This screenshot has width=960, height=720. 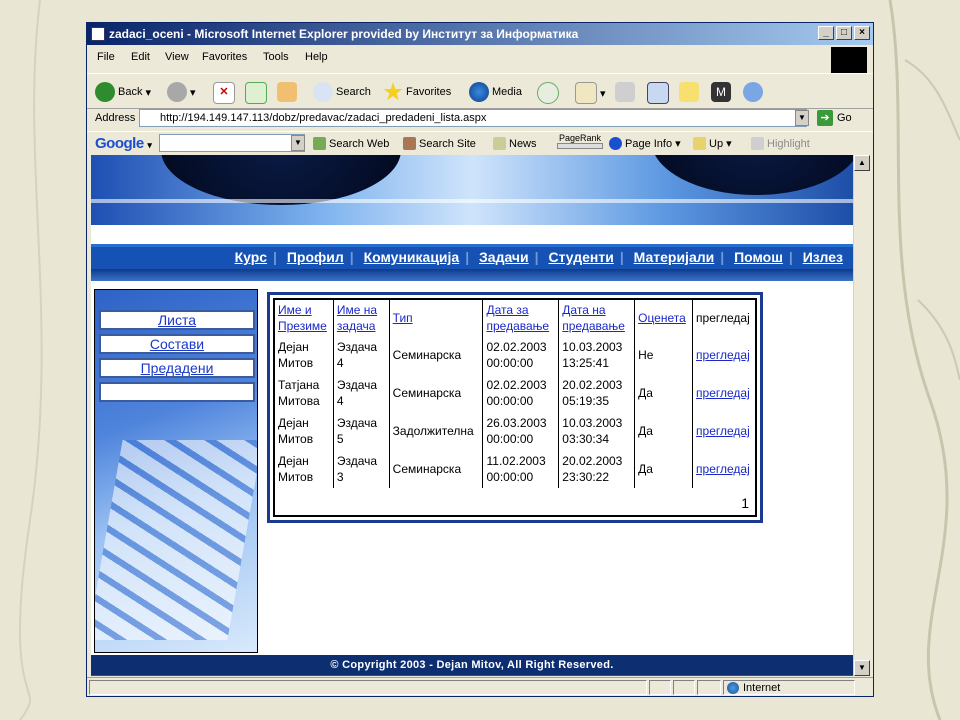 What do you see at coordinates (745, 503) in the screenshot?
I see `pager-page-number: 1` at bounding box center [745, 503].